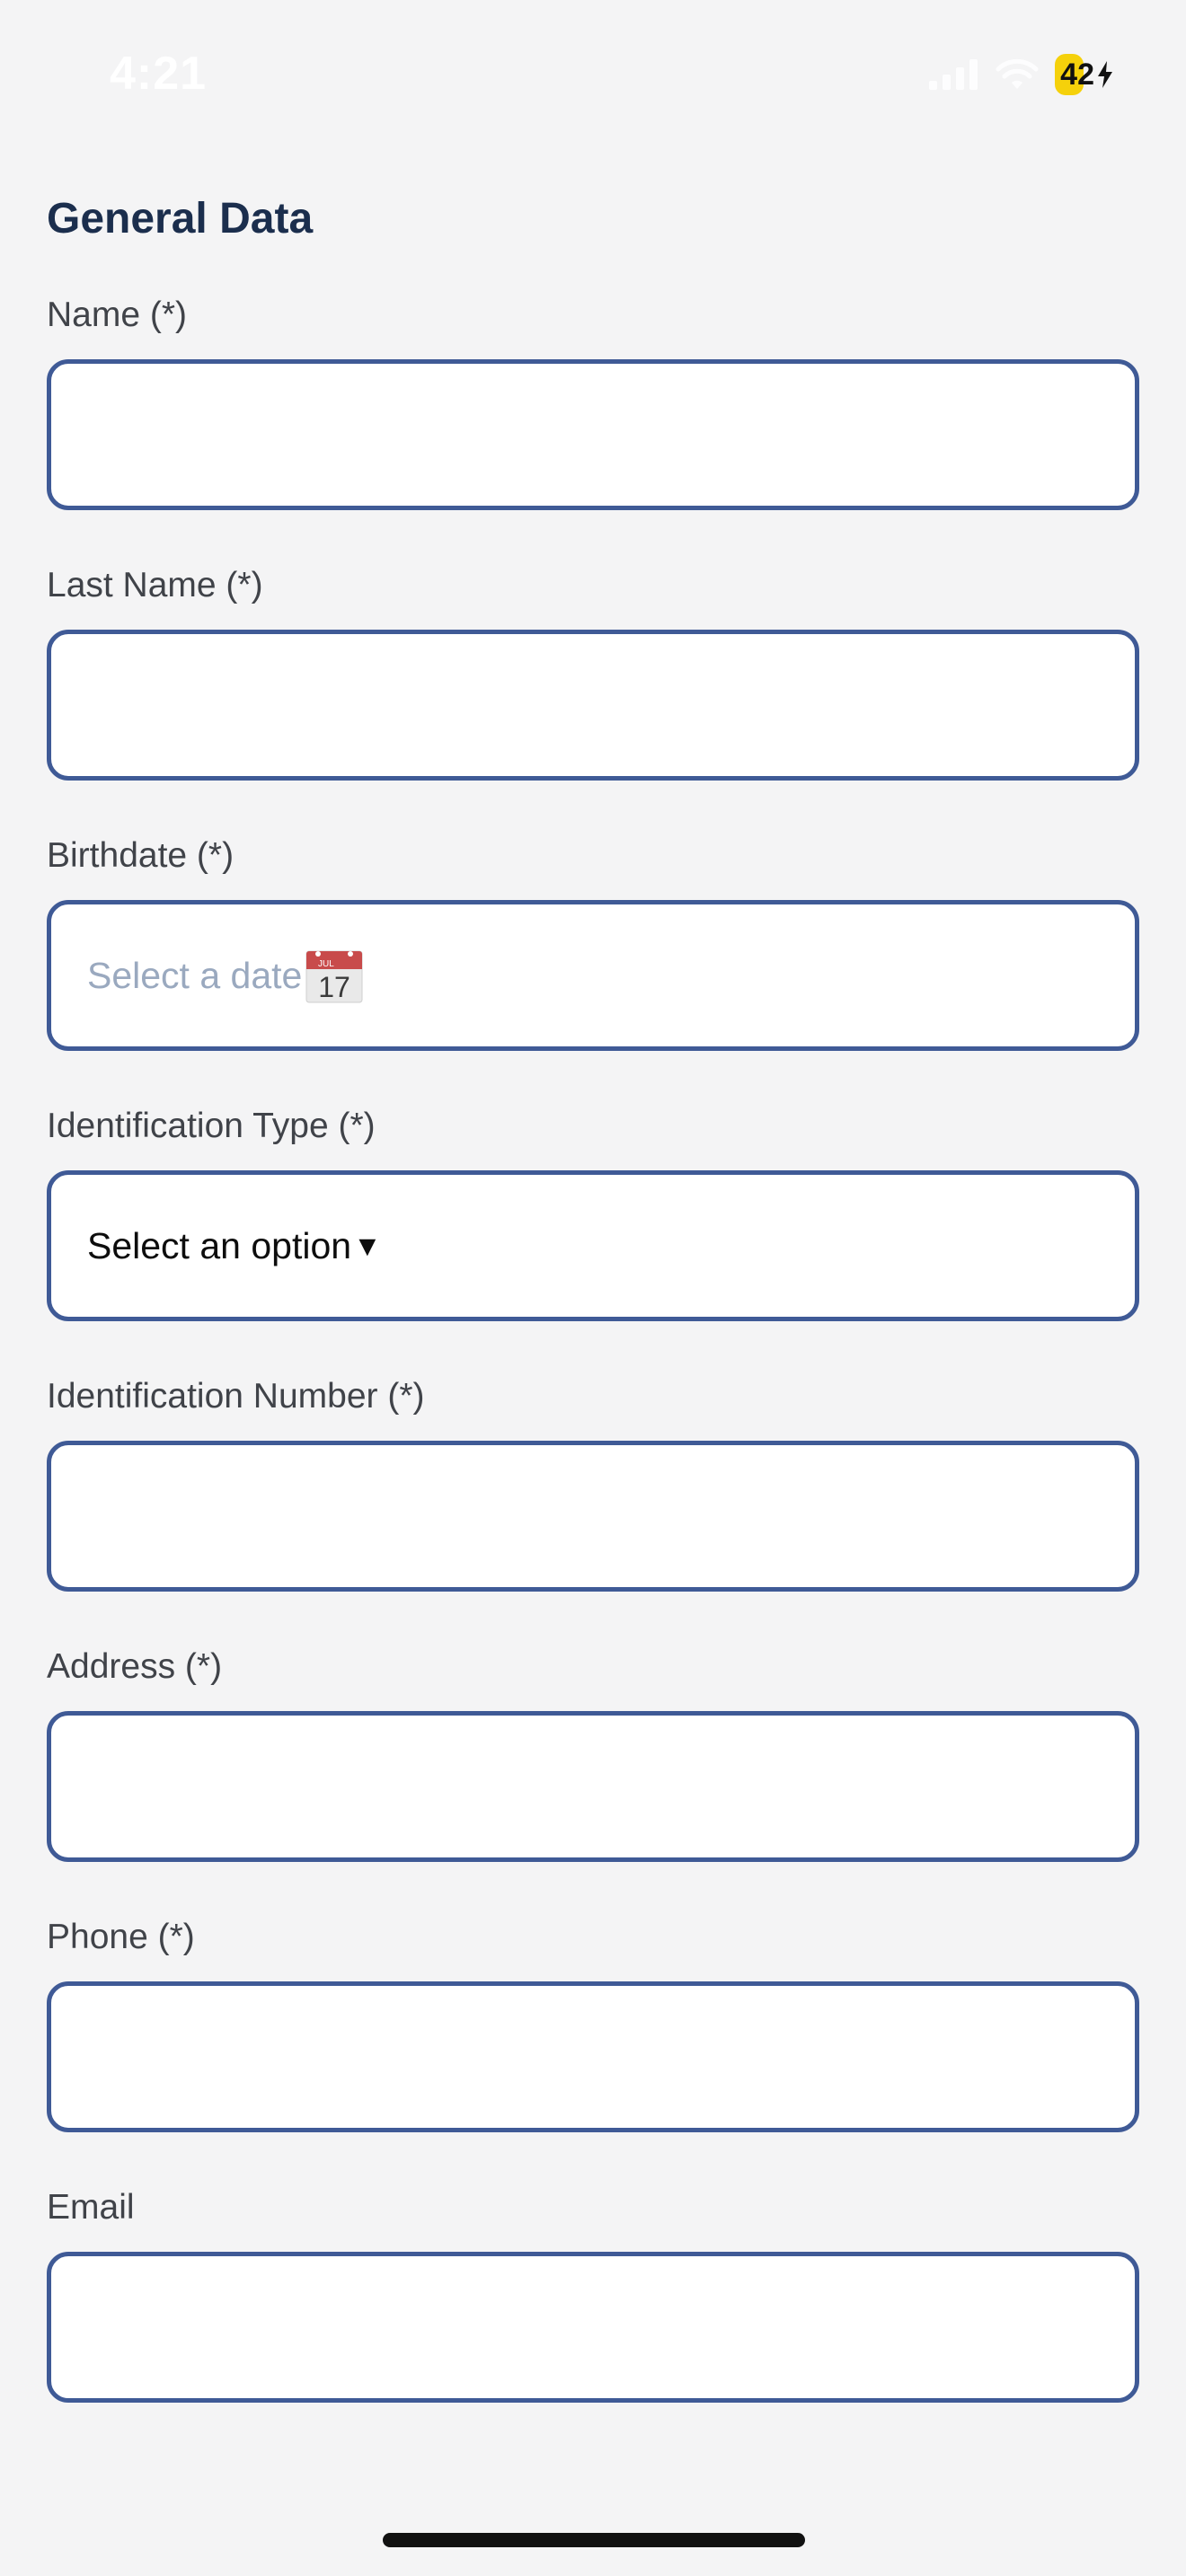 The width and height of the screenshot is (1186, 2576). Describe the element at coordinates (593, 705) in the screenshot. I see `last-name-input` at that location.